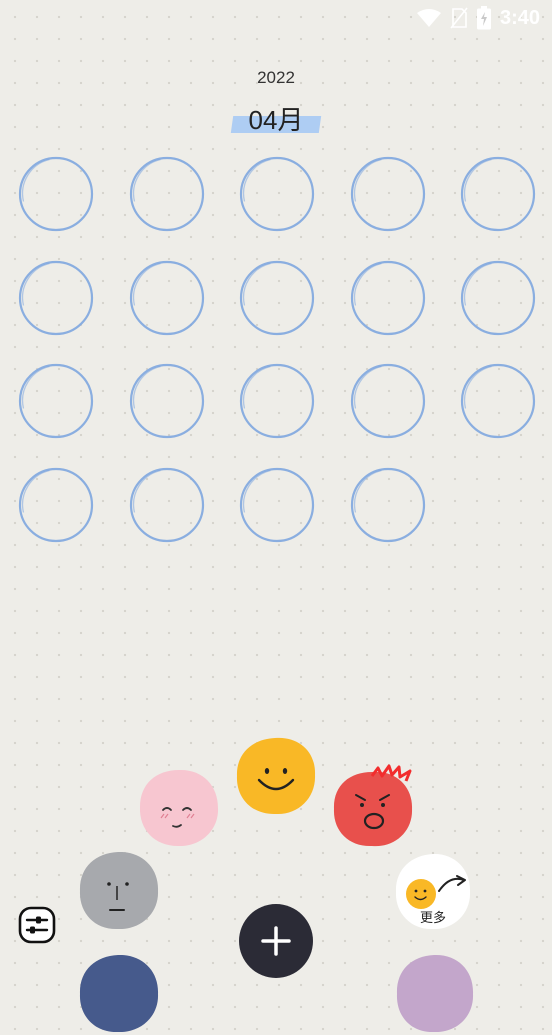 This screenshot has height=1035, width=552. I want to click on status-icons: 3:40, so click(478, 18).